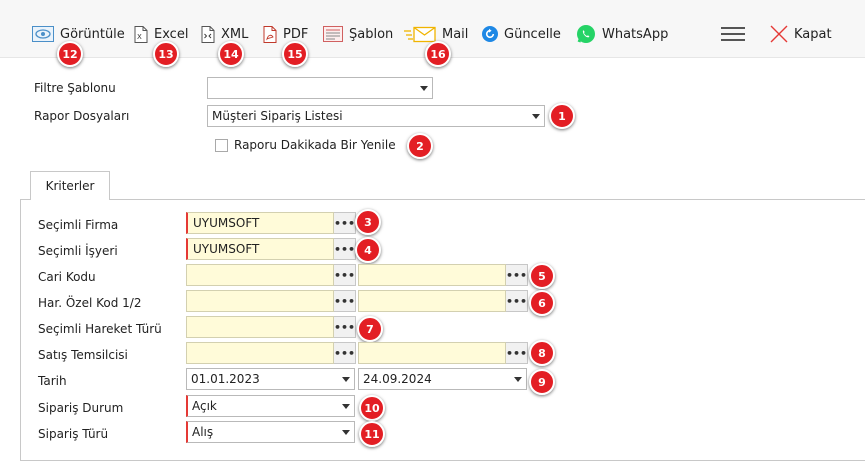 The height and width of the screenshot is (461, 865). Describe the element at coordinates (295, 54) in the screenshot. I see `marker-badge-15: 15` at that location.